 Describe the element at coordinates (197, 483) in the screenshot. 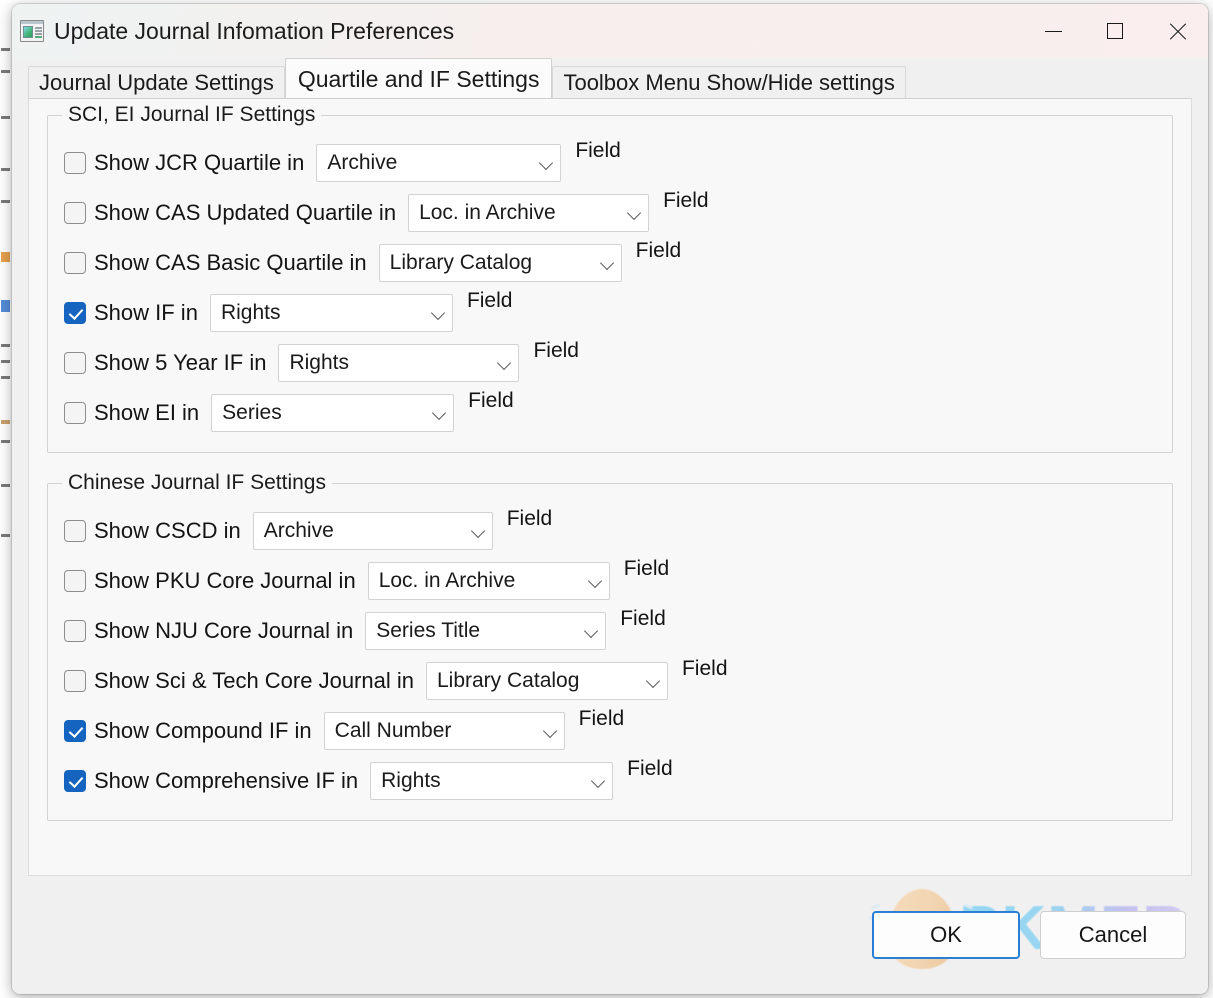

I see `group-title: Chinese Journal IF Settings` at that location.